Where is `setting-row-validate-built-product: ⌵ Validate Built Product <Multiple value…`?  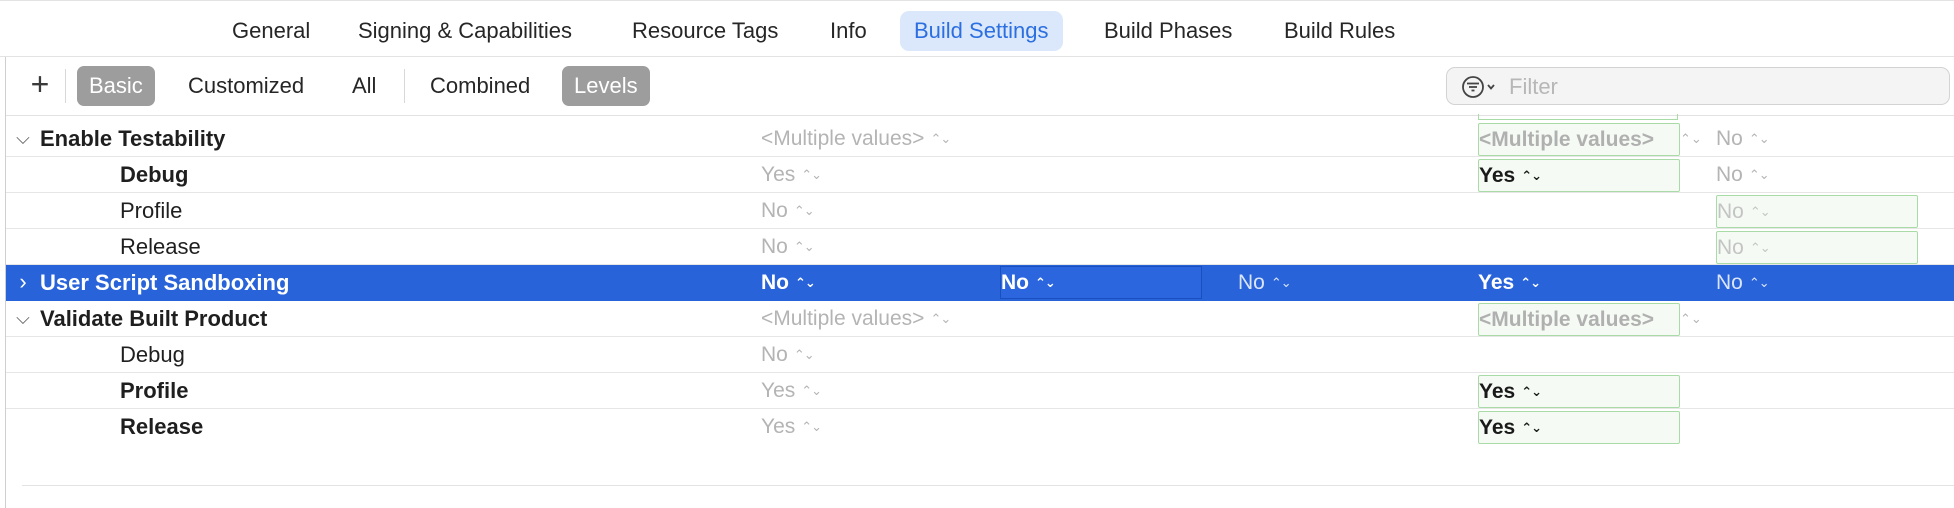
setting-row-validate-built-product: ⌵ Validate Built Product <Multiple value… is located at coordinates (980, 319).